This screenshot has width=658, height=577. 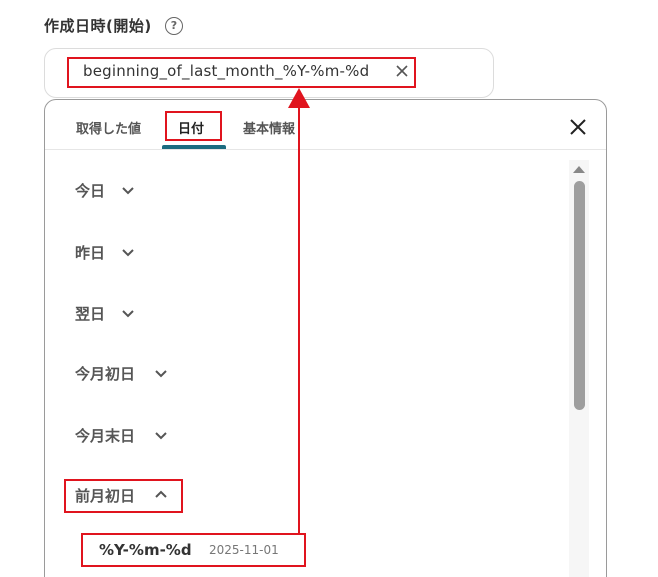 I want to click on group-last-day-this-month: 今月末日, so click(x=105, y=435).